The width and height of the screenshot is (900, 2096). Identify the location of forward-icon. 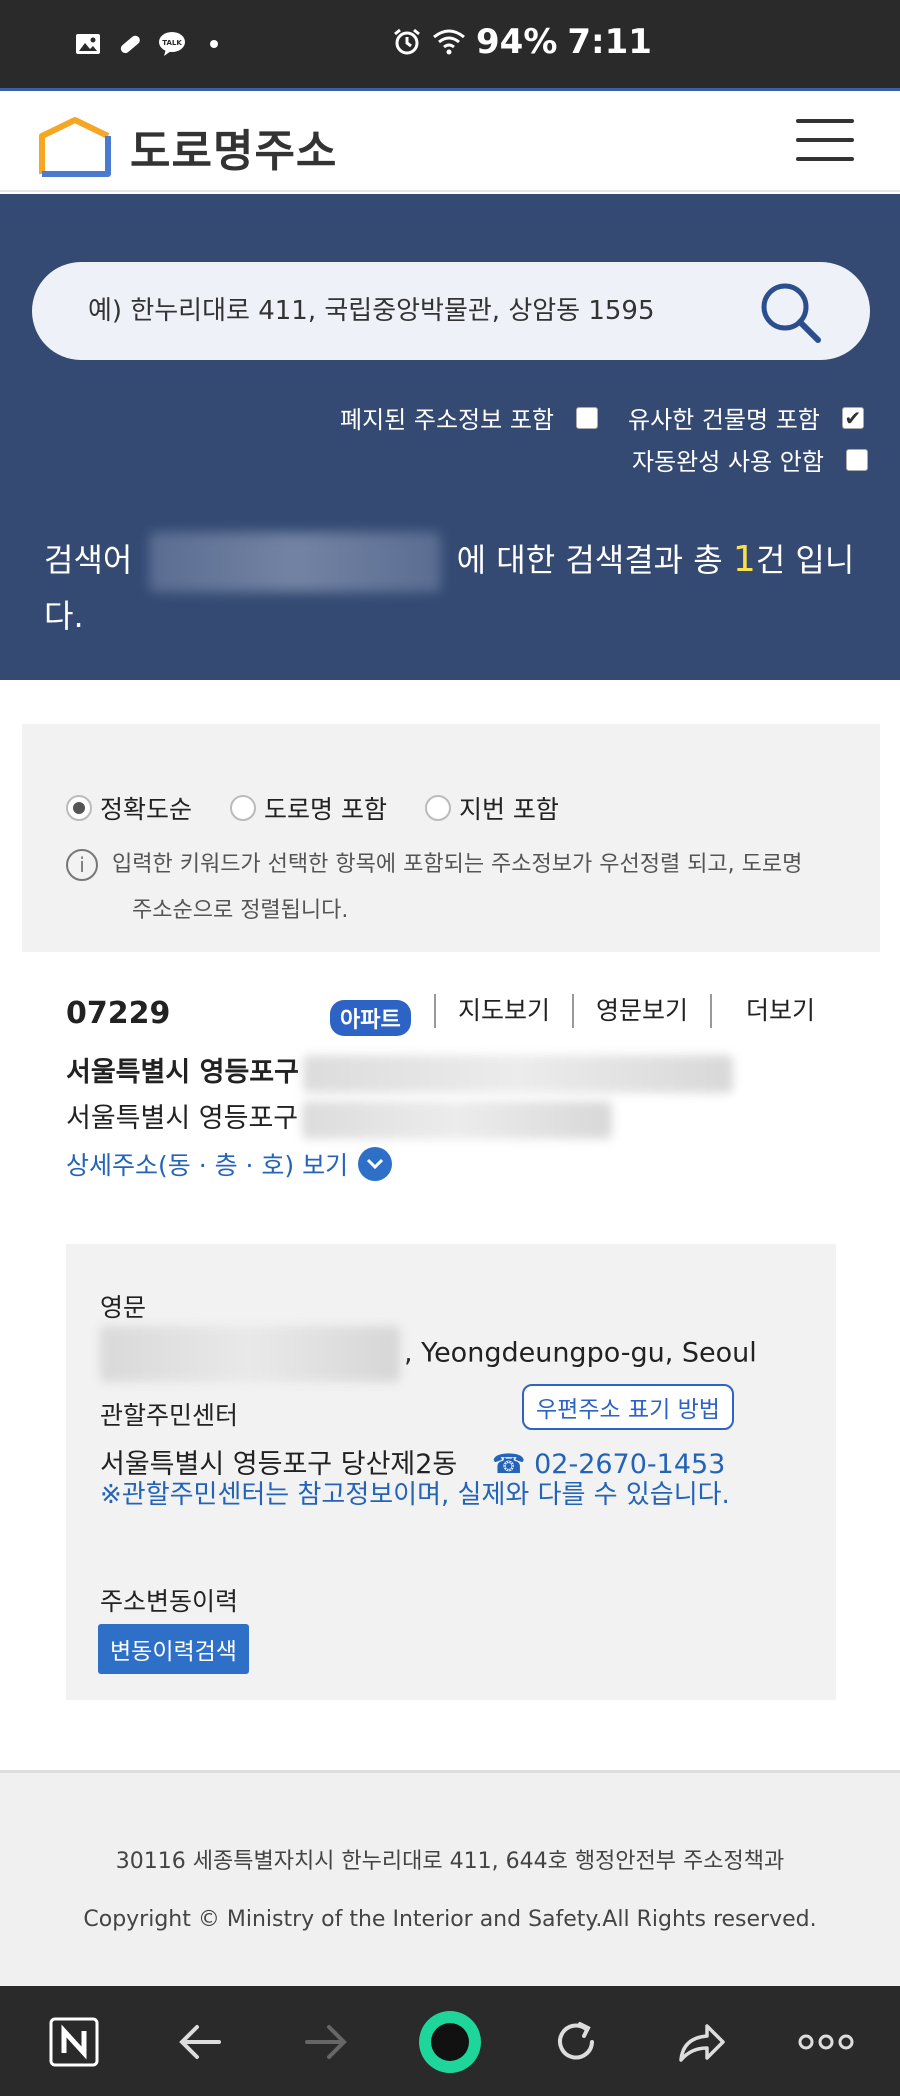
(326, 2042).